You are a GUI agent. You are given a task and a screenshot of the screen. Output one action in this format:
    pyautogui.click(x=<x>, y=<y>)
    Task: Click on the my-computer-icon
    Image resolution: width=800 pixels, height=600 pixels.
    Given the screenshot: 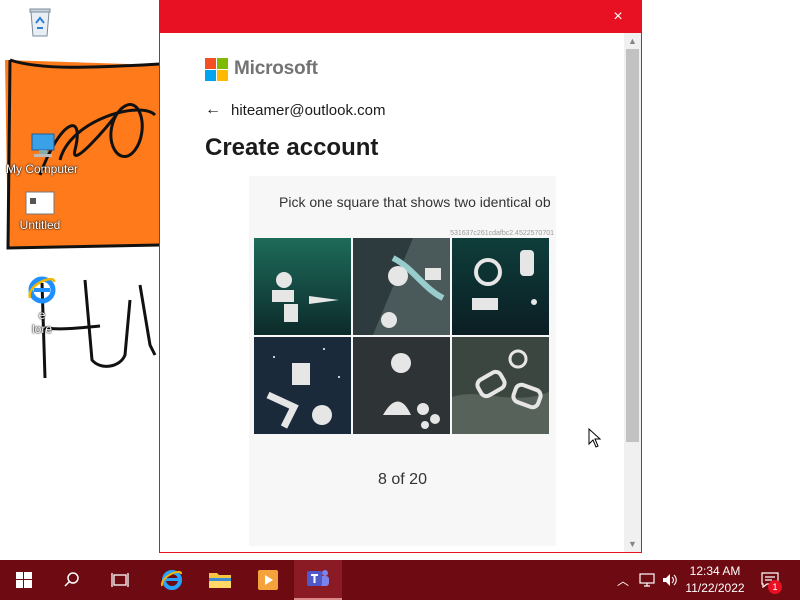 What is the action you would take?
    pyautogui.click(x=43, y=145)
    